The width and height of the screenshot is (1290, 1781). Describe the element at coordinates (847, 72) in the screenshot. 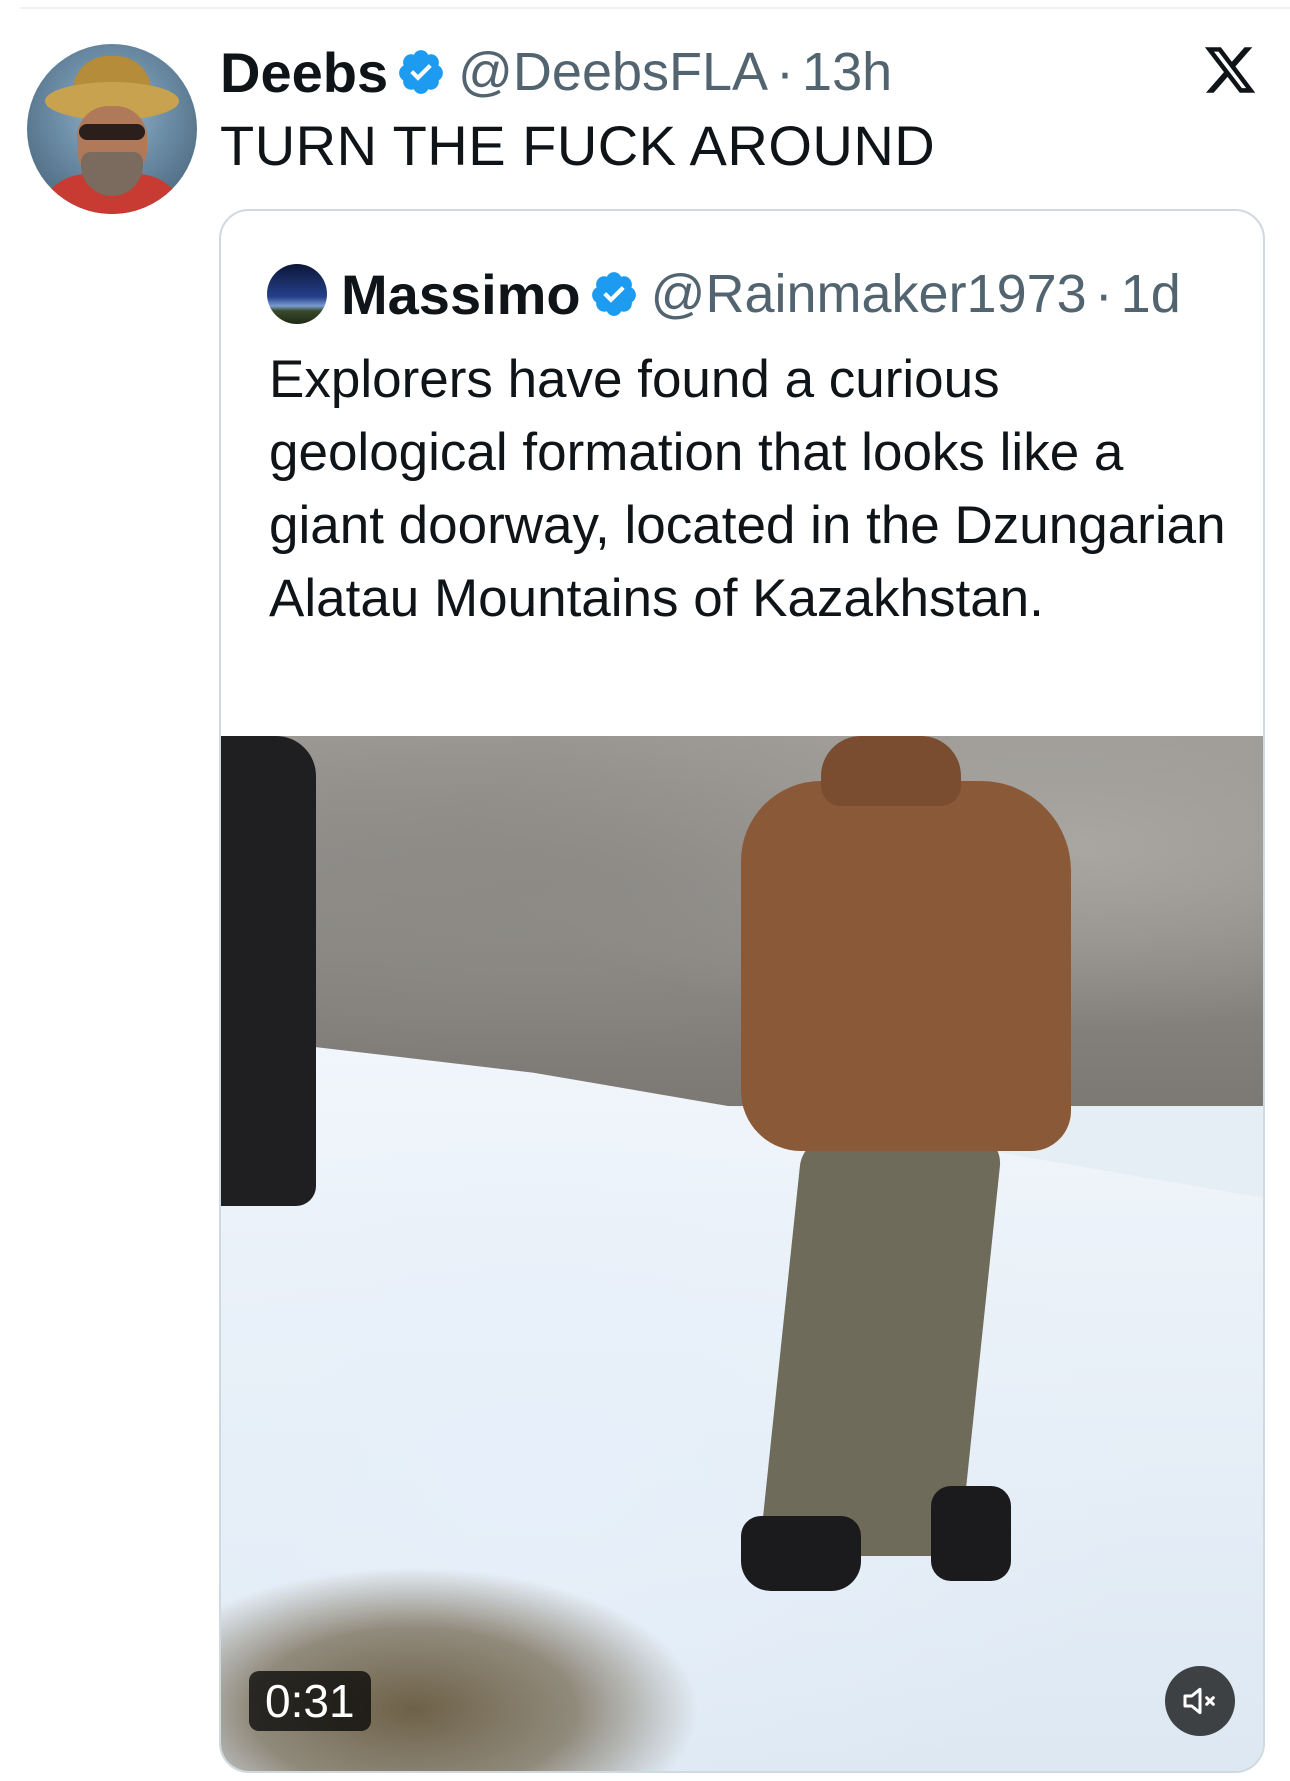

I see `tweet-timestamp: 13h` at that location.